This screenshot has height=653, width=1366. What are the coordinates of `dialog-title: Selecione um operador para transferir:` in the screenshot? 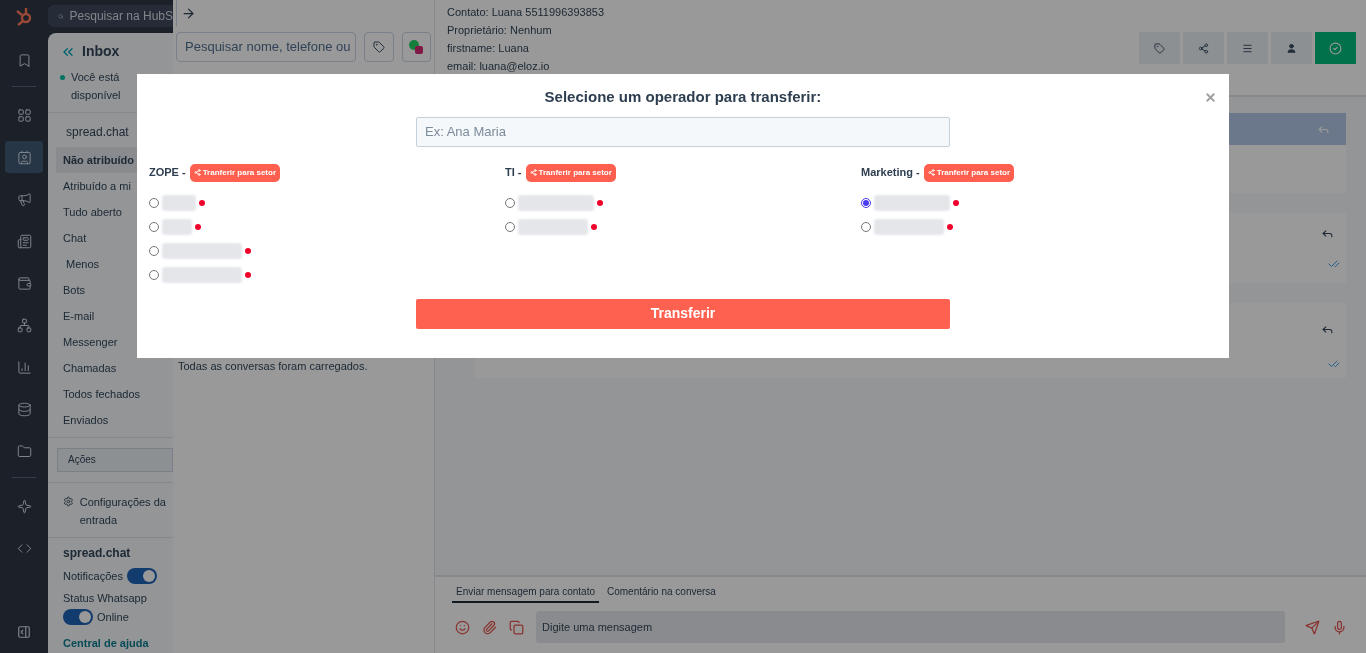 It's located at (683, 97).